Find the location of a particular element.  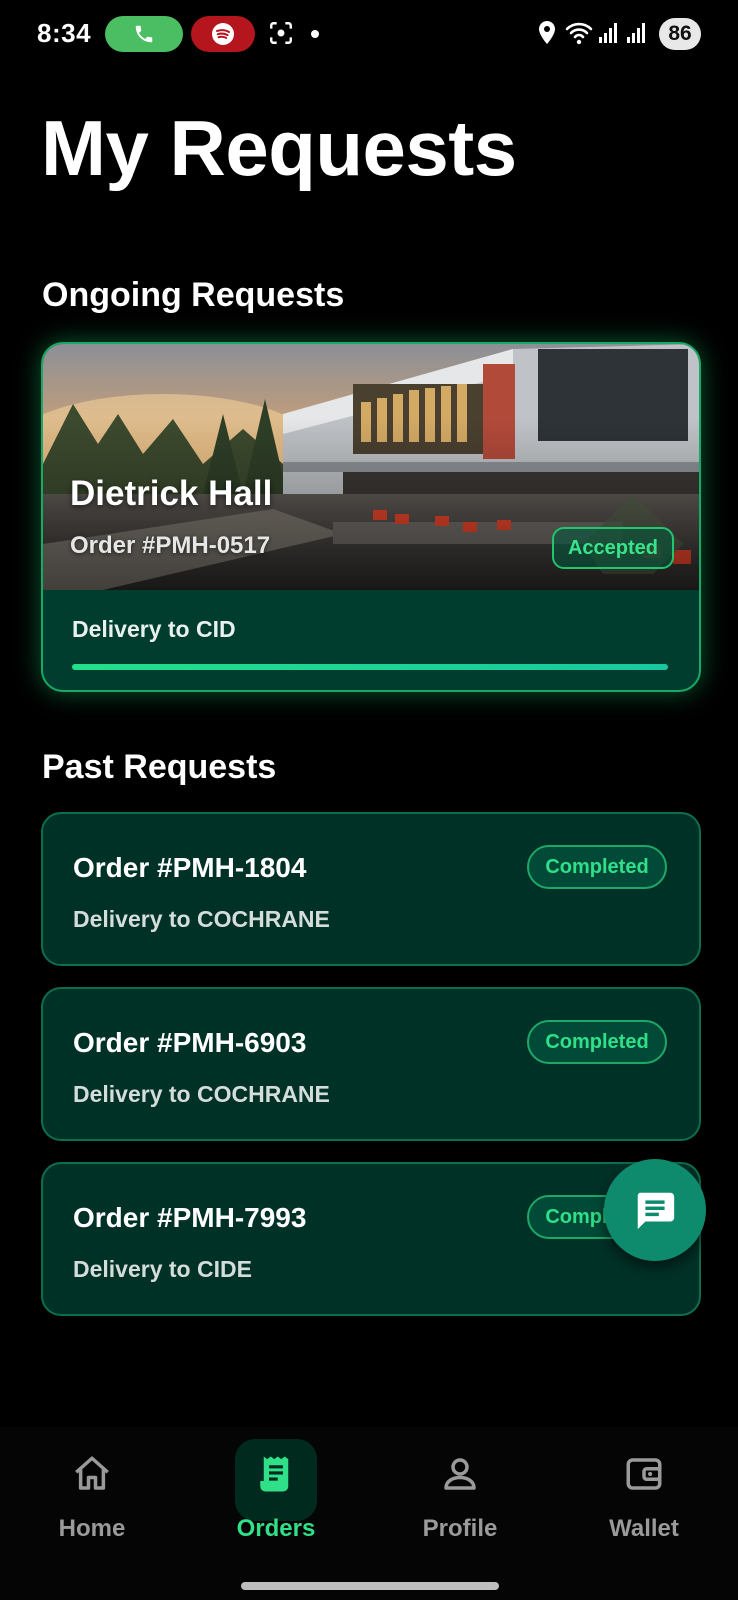

person-icon is located at coordinates (460, 1474).